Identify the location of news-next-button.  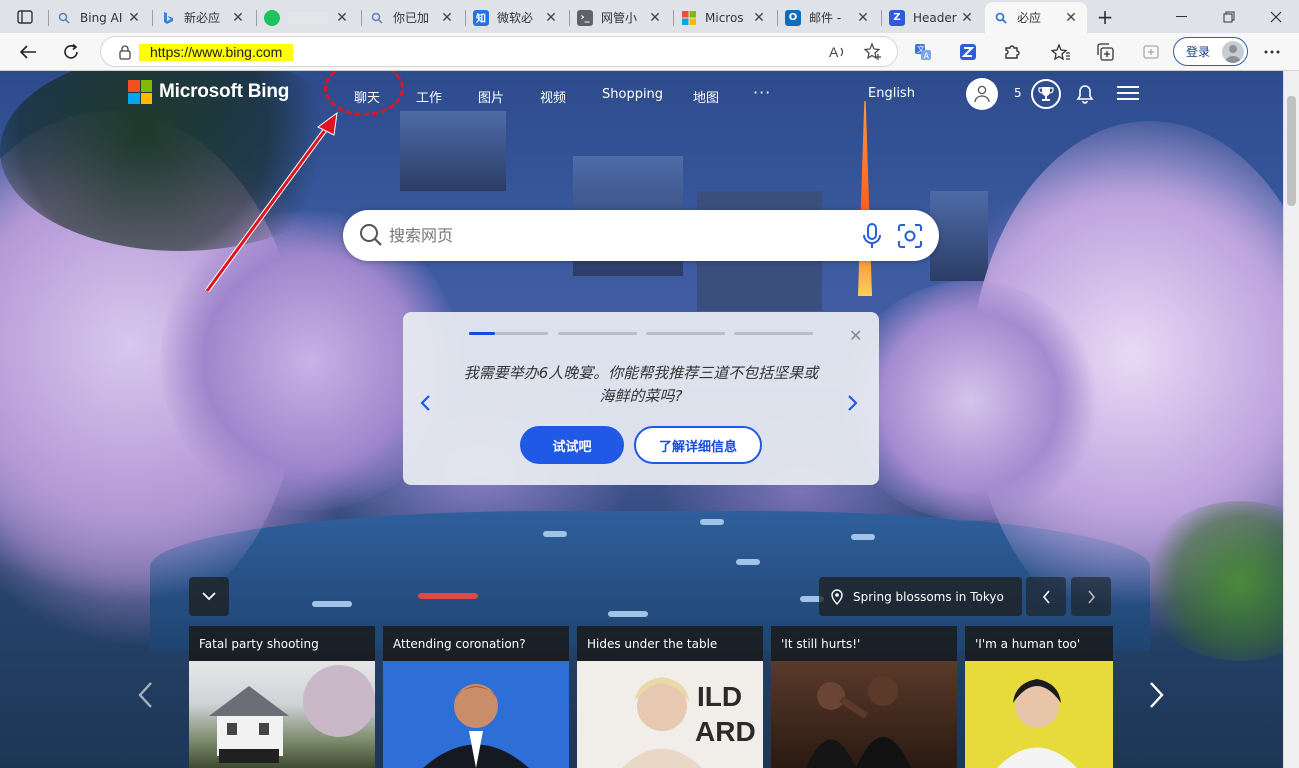
(1157, 695).